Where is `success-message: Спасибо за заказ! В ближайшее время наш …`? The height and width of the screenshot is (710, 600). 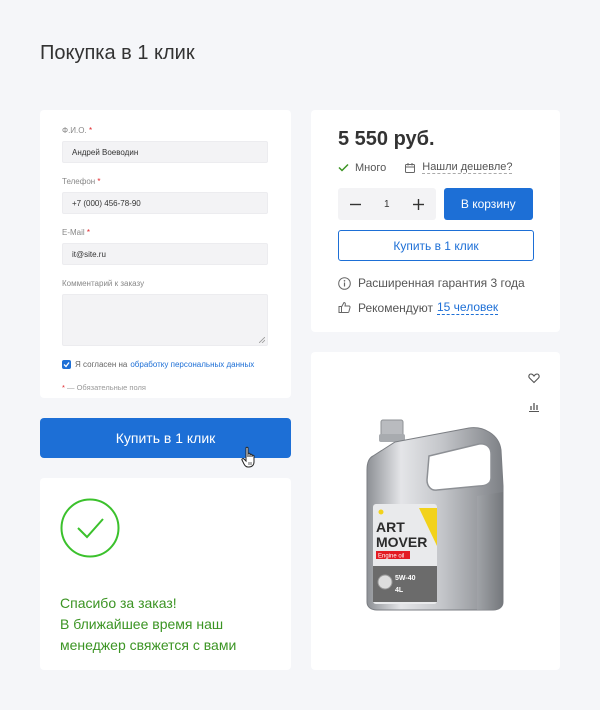
success-message: Спасибо за заказ! В ближайшее время наш … is located at coordinates (165, 574).